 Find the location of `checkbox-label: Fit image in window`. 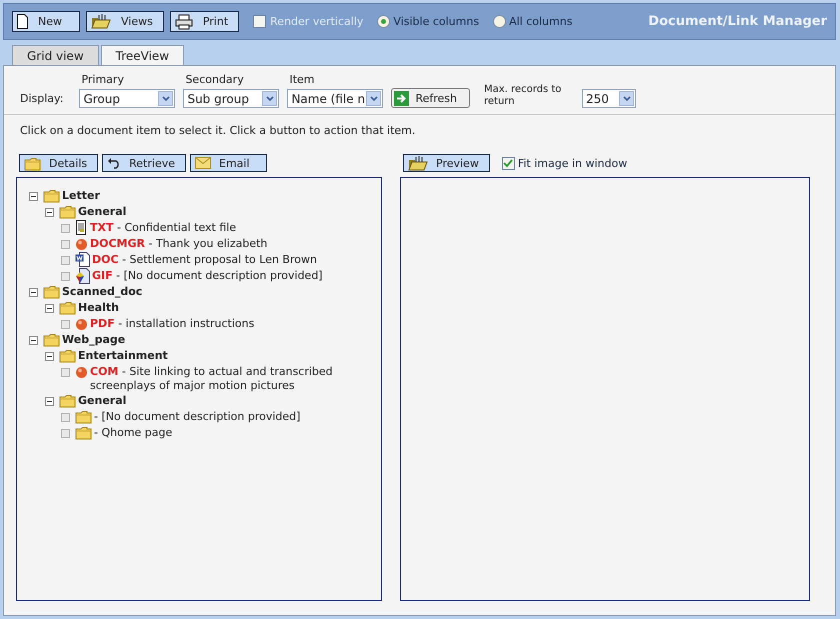

checkbox-label: Fit image in window is located at coordinates (573, 163).